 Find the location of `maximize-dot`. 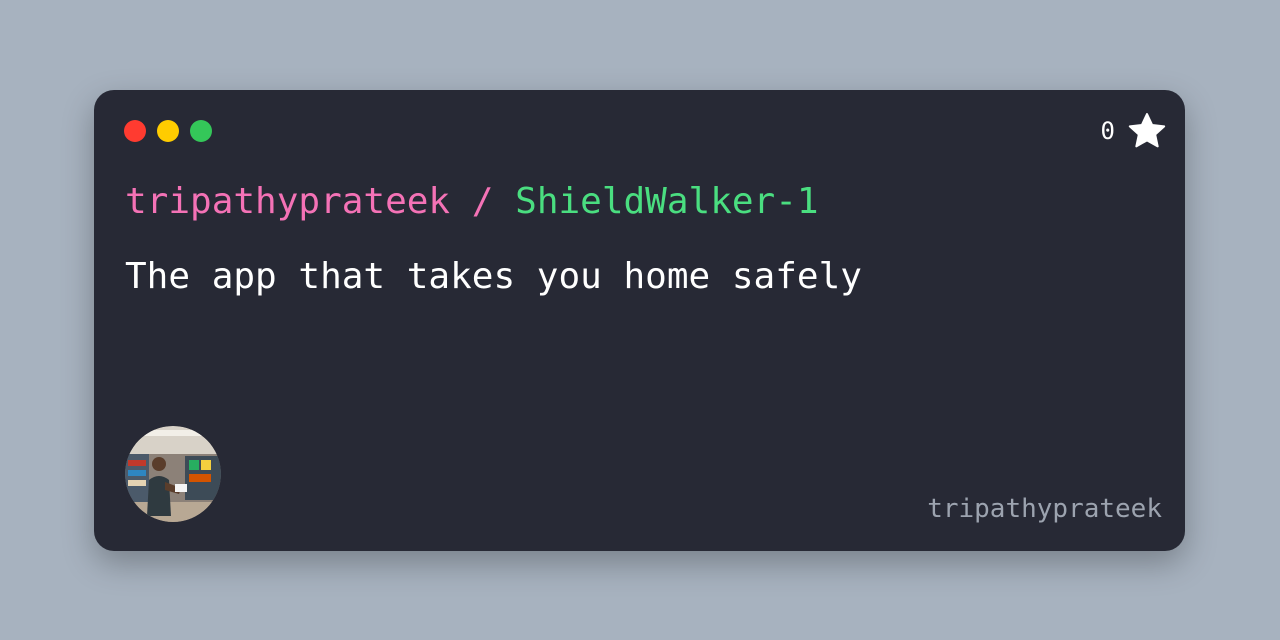

maximize-dot is located at coordinates (201, 131).